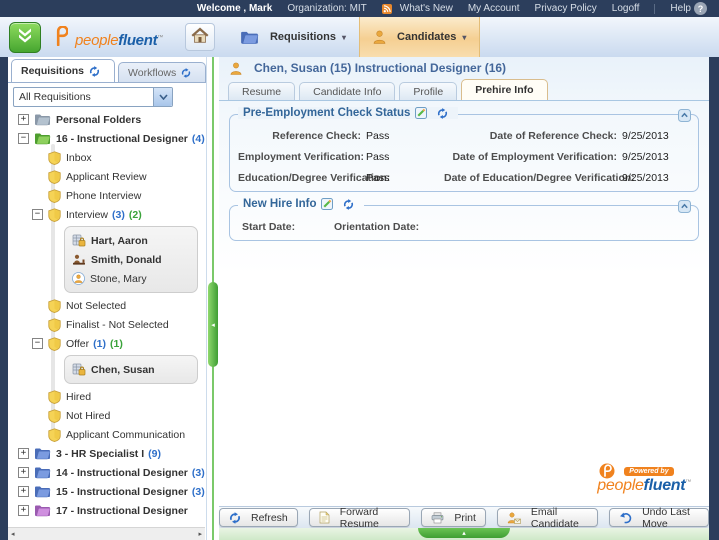 The width and height of the screenshot is (719, 540). What do you see at coordinates (107, 343) in the screenshot?
I see `tree-stage-item: − Offer (1) (1)` at bounding box center [107, 343].